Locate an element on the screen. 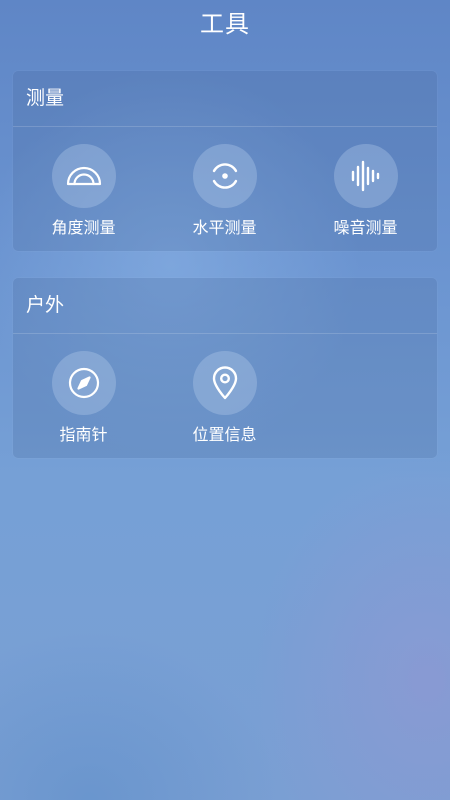 The width and height of the screenshot is (450, 800). tool-label: 指南针 is located at coordinates (83, 434).